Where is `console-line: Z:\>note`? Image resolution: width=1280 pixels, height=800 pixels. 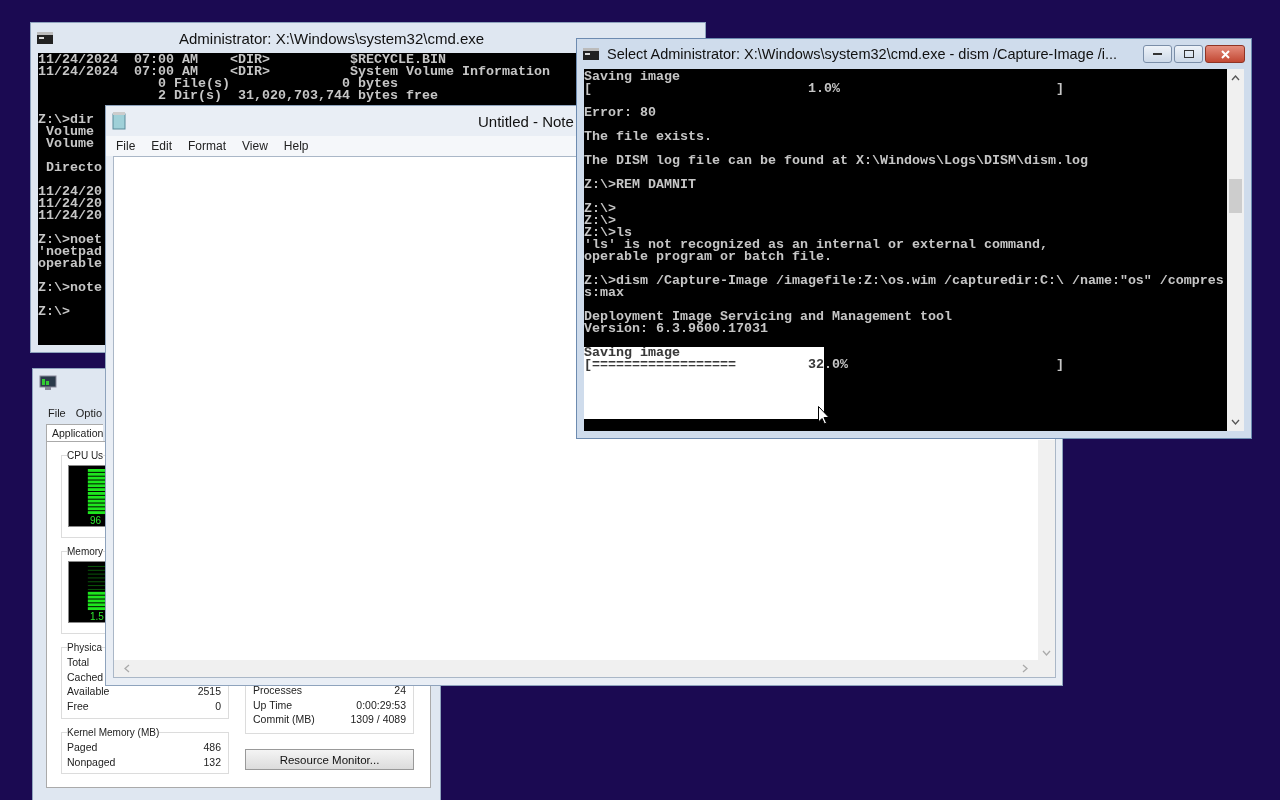 console-line: Z:\>note is located at coordinates (70, 288).